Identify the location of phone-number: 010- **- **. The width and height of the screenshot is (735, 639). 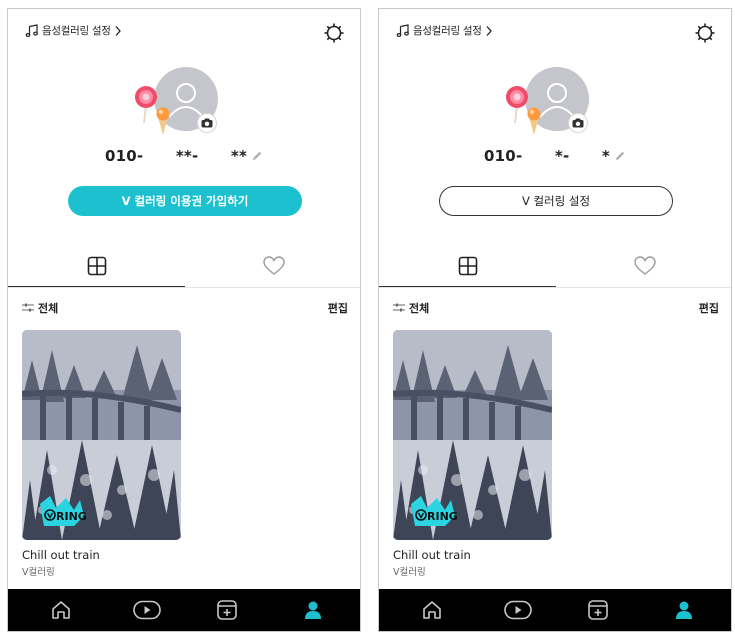
(184, 156).